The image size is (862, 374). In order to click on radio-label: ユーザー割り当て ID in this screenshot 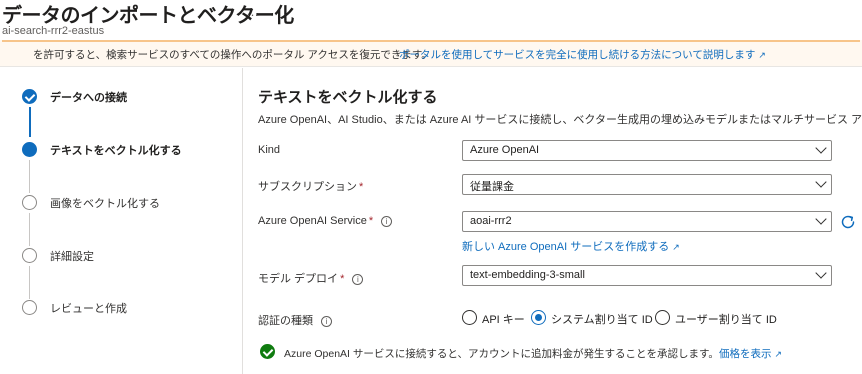, I will do `click(726, 320)`.